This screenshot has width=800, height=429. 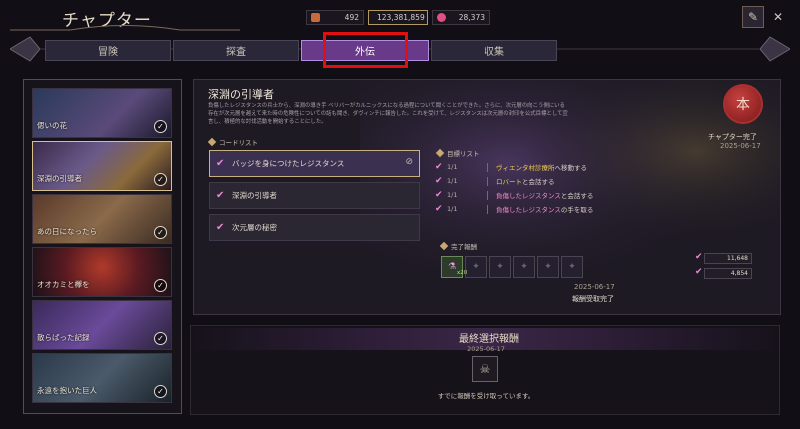 What do you see at coordinates (52, 125) in the screenshot?
I see `chapter-label: 偲いの花` at bounding box center [52, 125].